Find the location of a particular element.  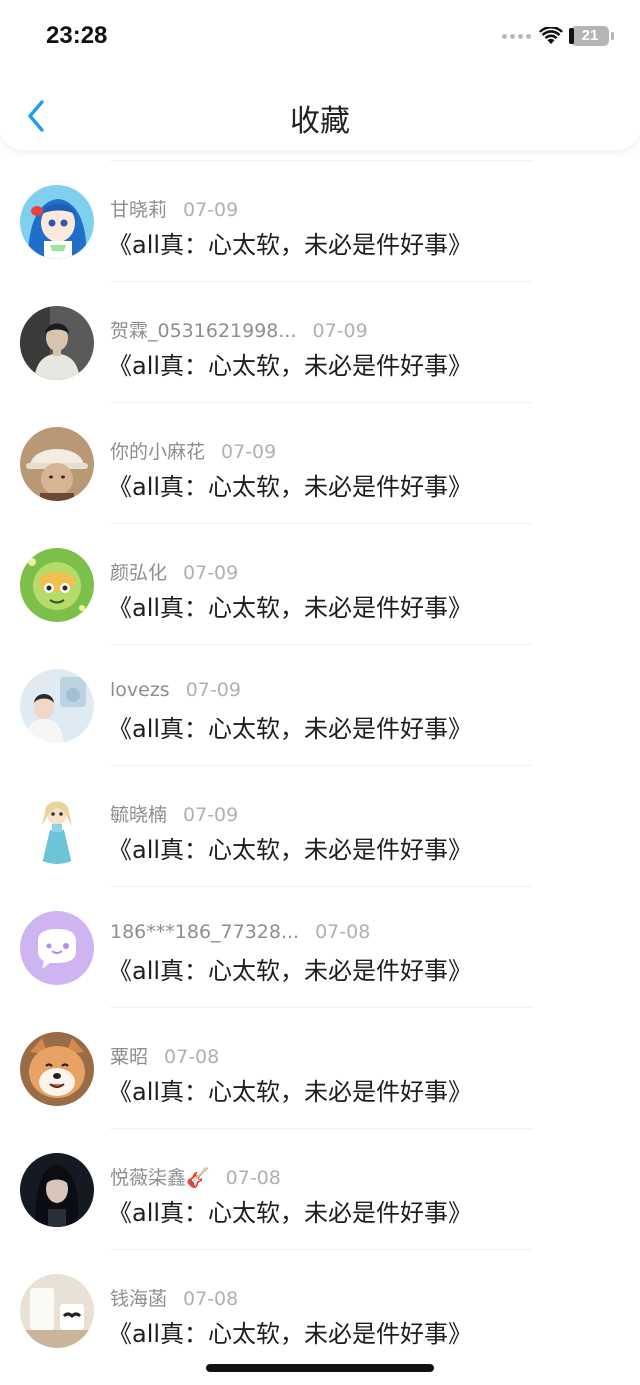

user-name: 甘晓莉 is located at coordinates (138, 210).